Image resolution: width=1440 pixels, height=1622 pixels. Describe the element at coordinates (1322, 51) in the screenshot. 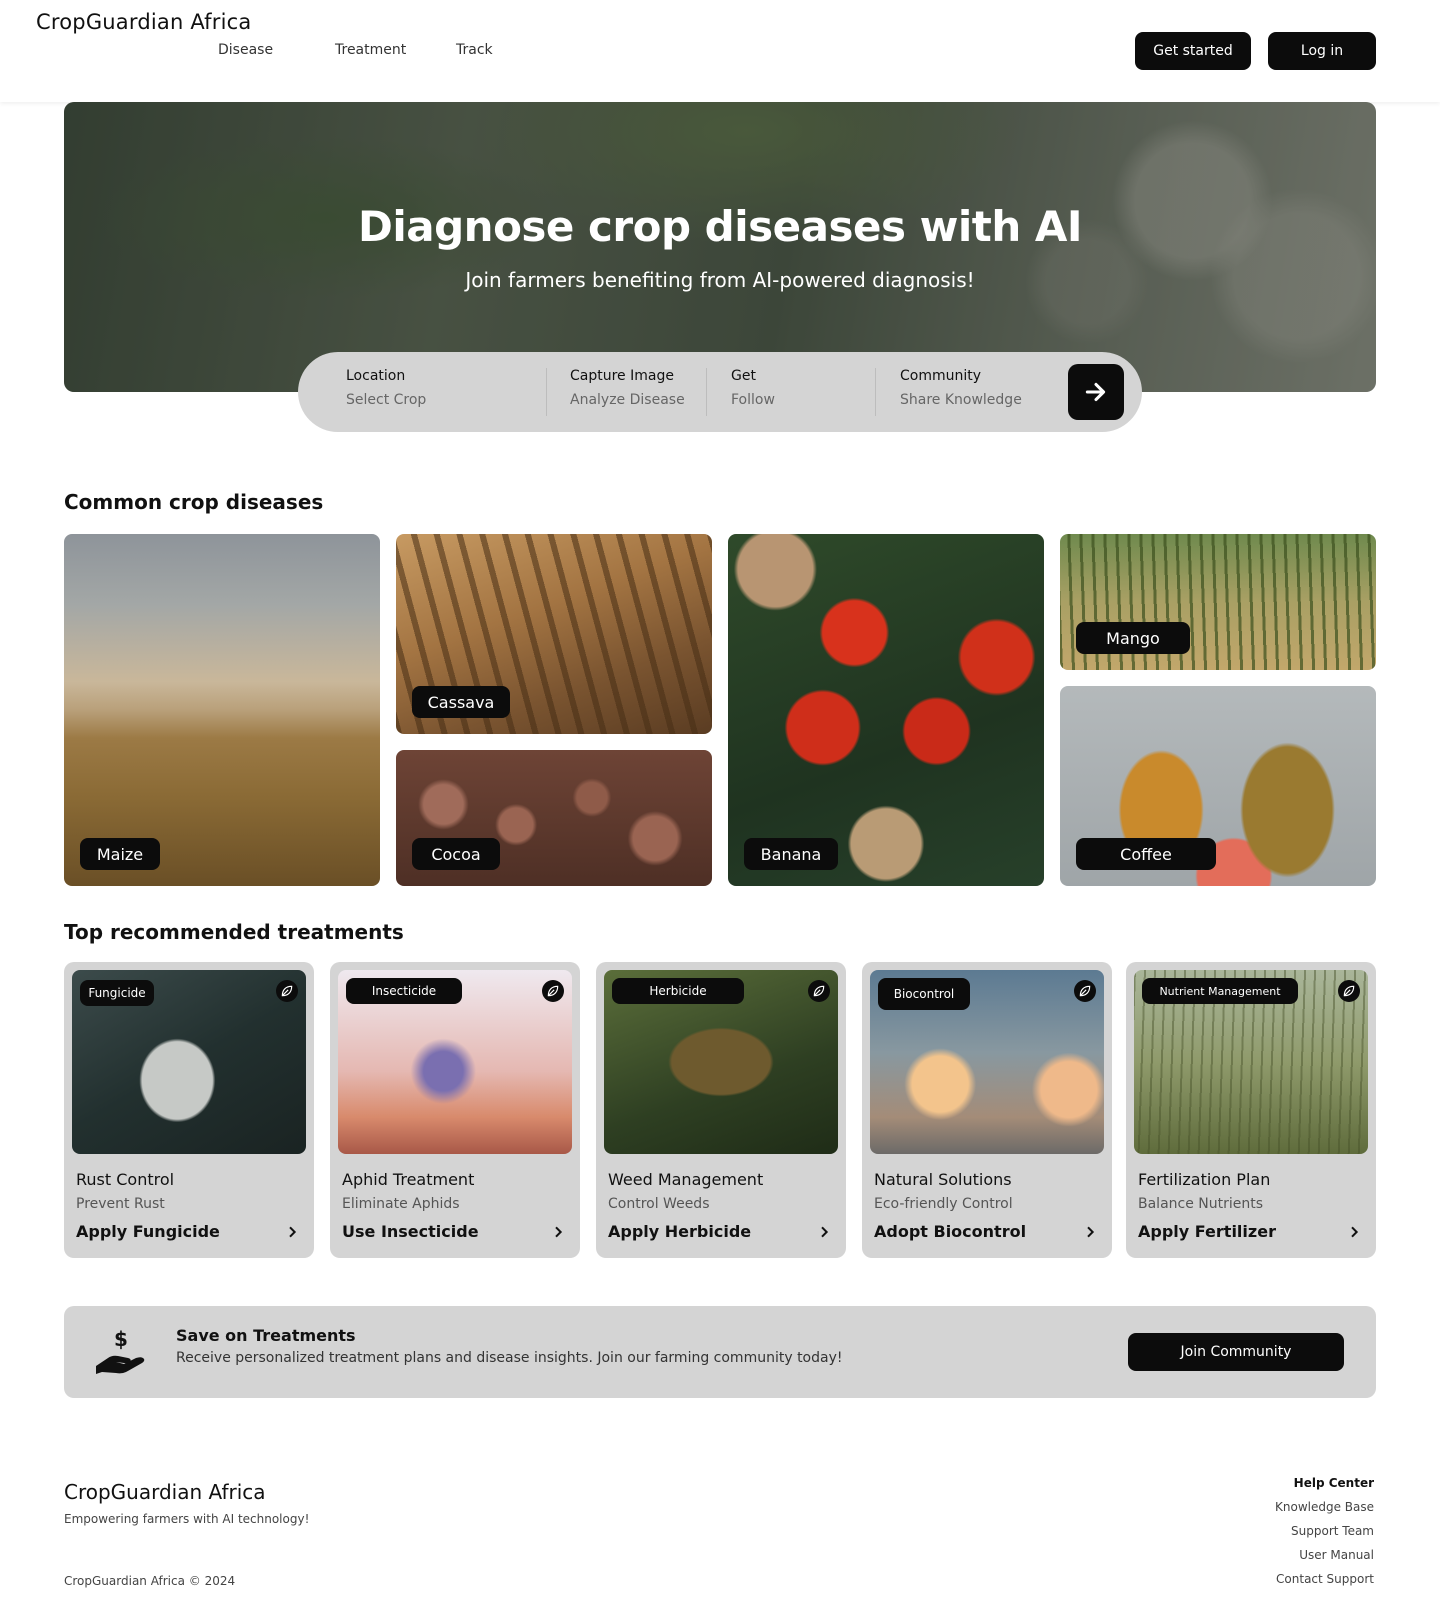

I see `log-in-button: Log in` at that location.